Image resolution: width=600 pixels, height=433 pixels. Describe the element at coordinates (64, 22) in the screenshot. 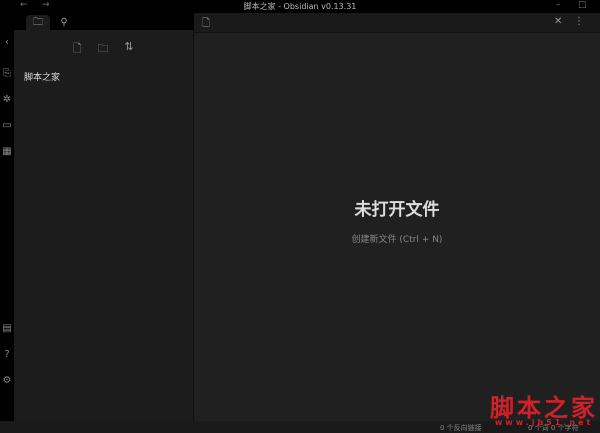

I see `search-tab: ⚲` at that location.